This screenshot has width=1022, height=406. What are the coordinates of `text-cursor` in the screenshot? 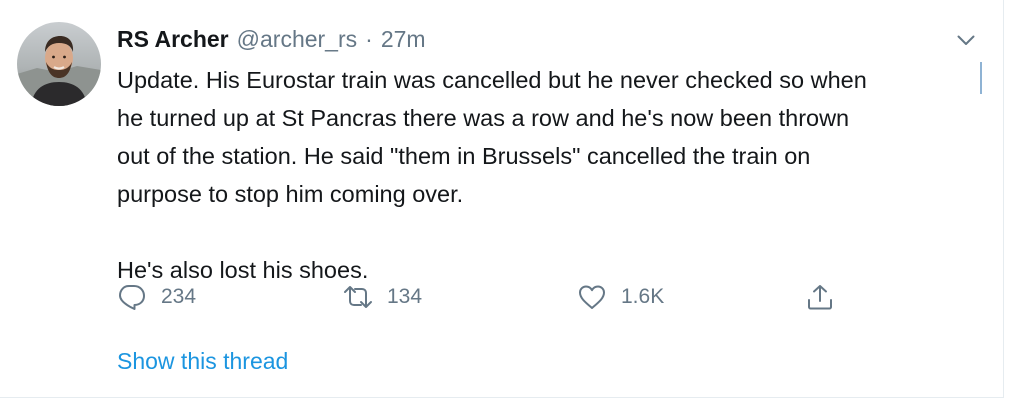 It's located at (981, 78).